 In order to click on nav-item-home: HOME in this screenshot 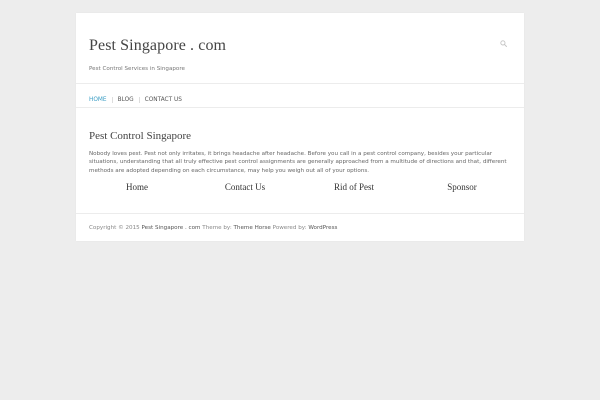, I will do `click(98, 100)`.